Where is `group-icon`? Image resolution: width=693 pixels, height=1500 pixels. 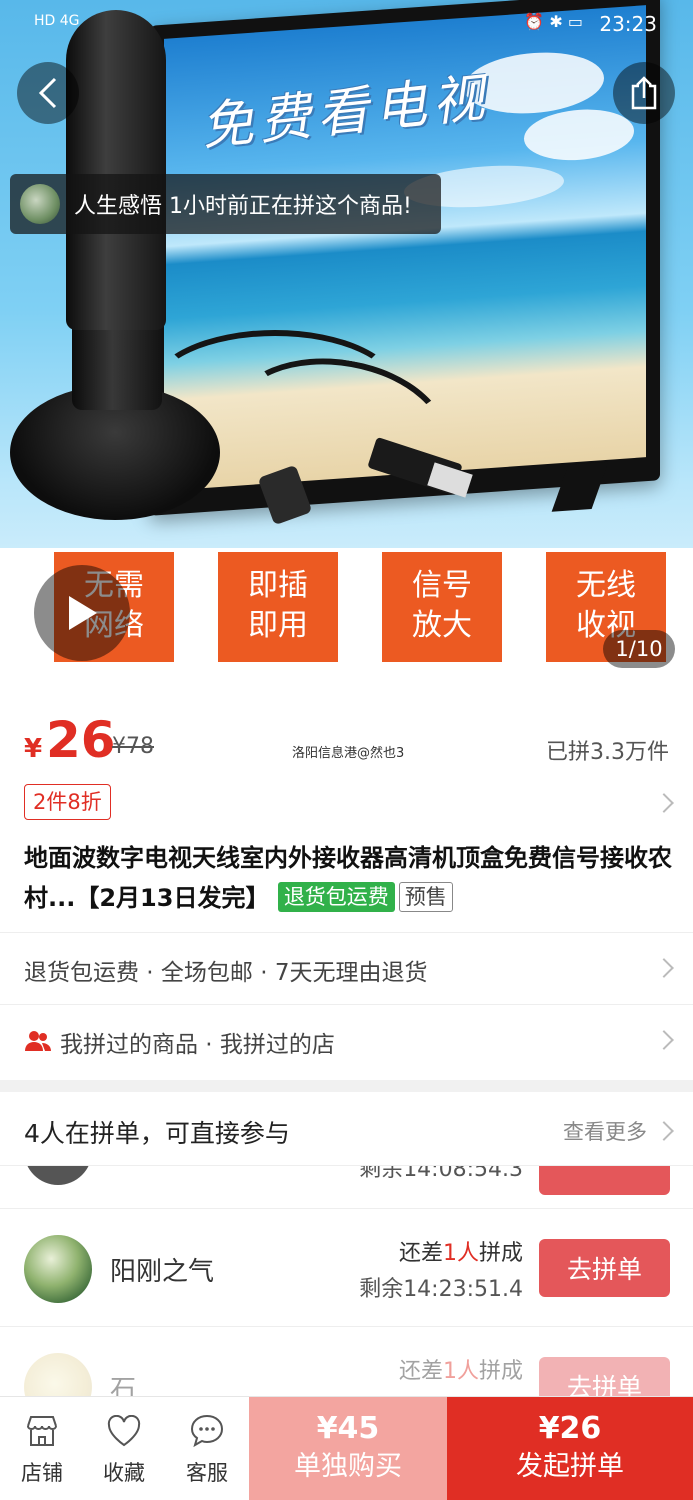 group-icon is located at coordinates (38, 1044).